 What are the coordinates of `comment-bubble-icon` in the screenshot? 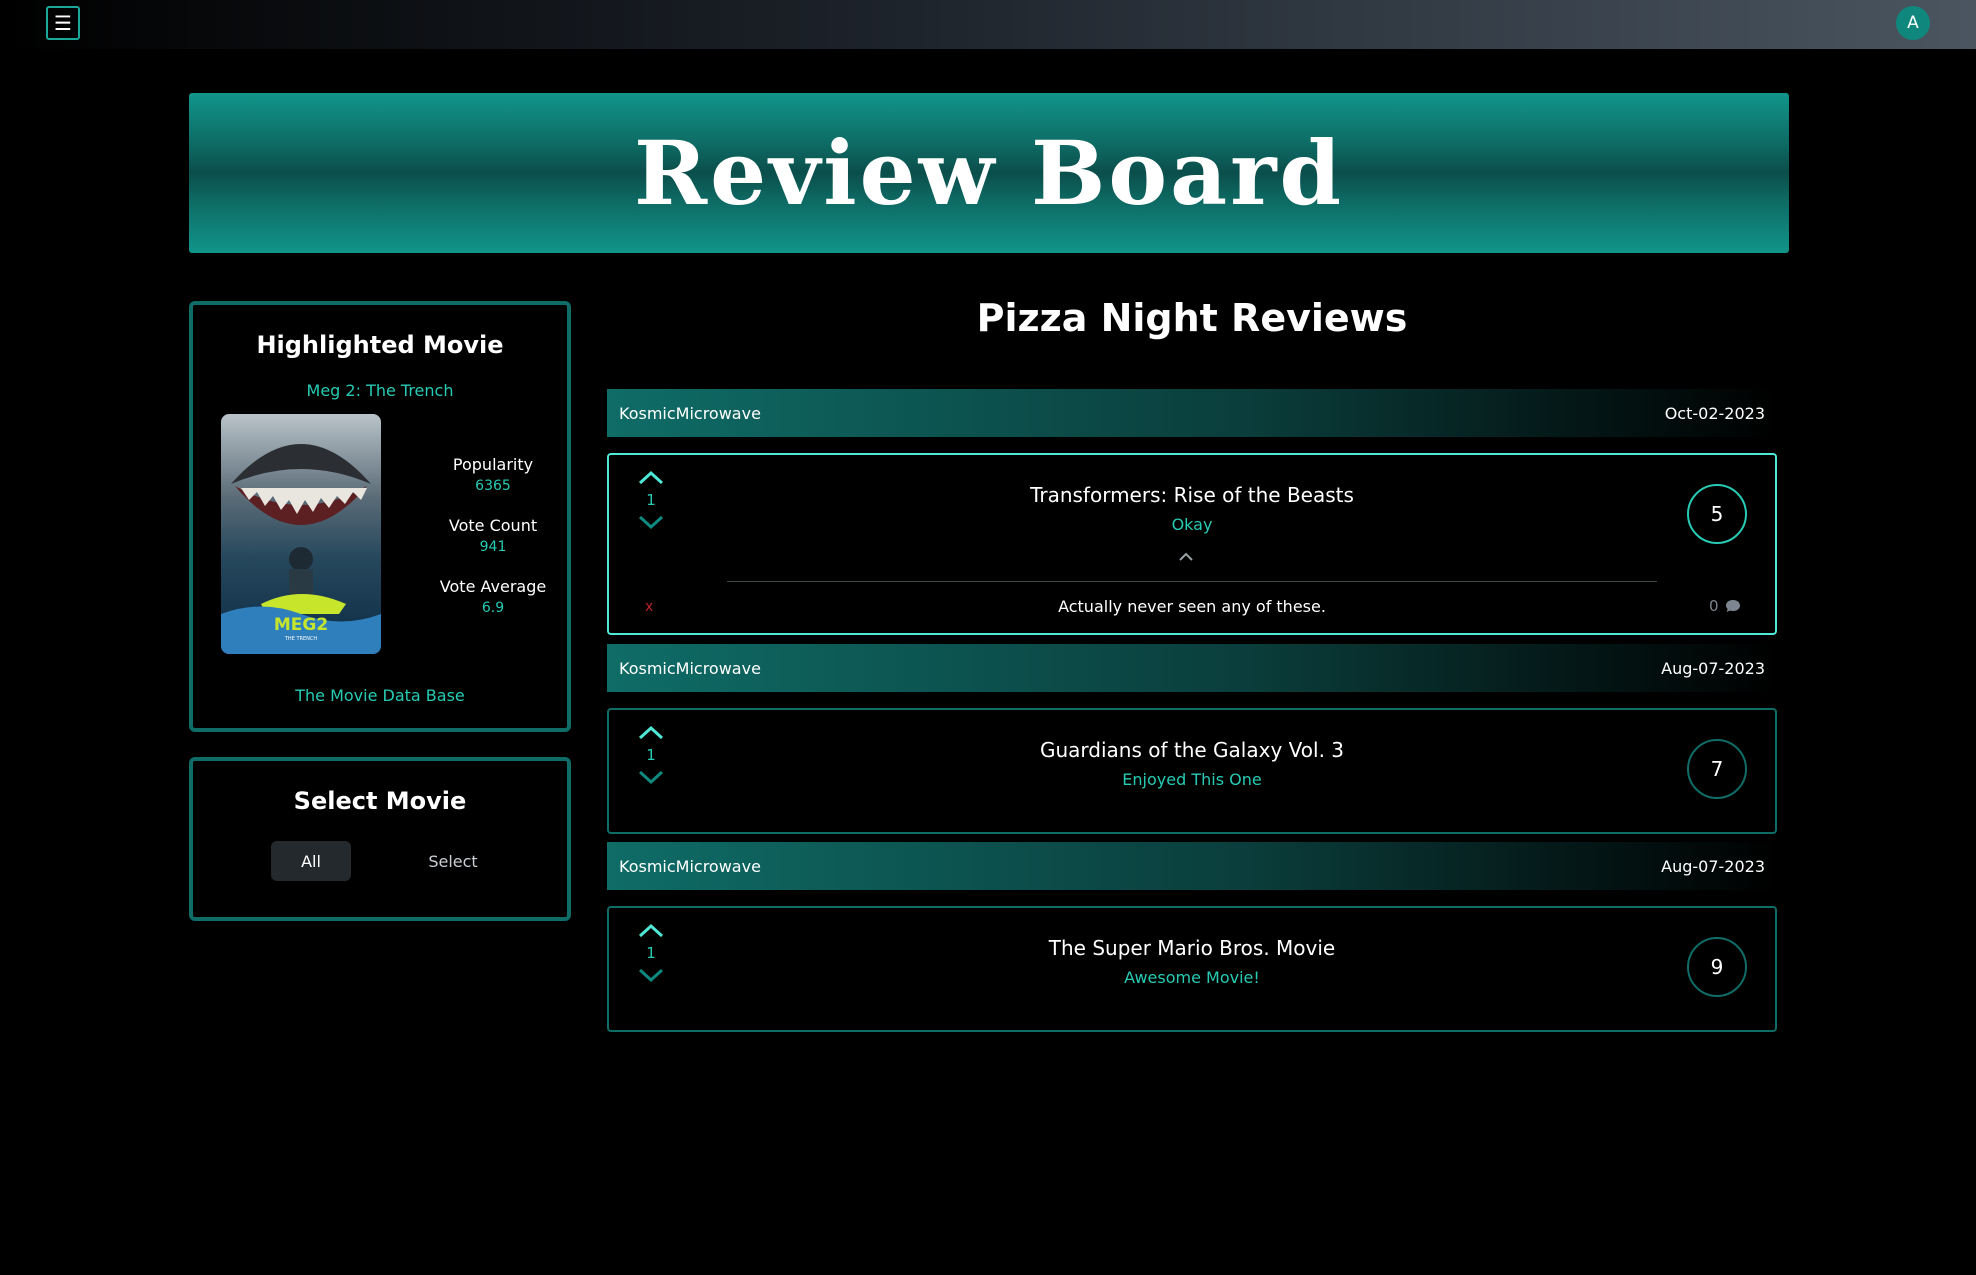 It's located at (1732, 606).